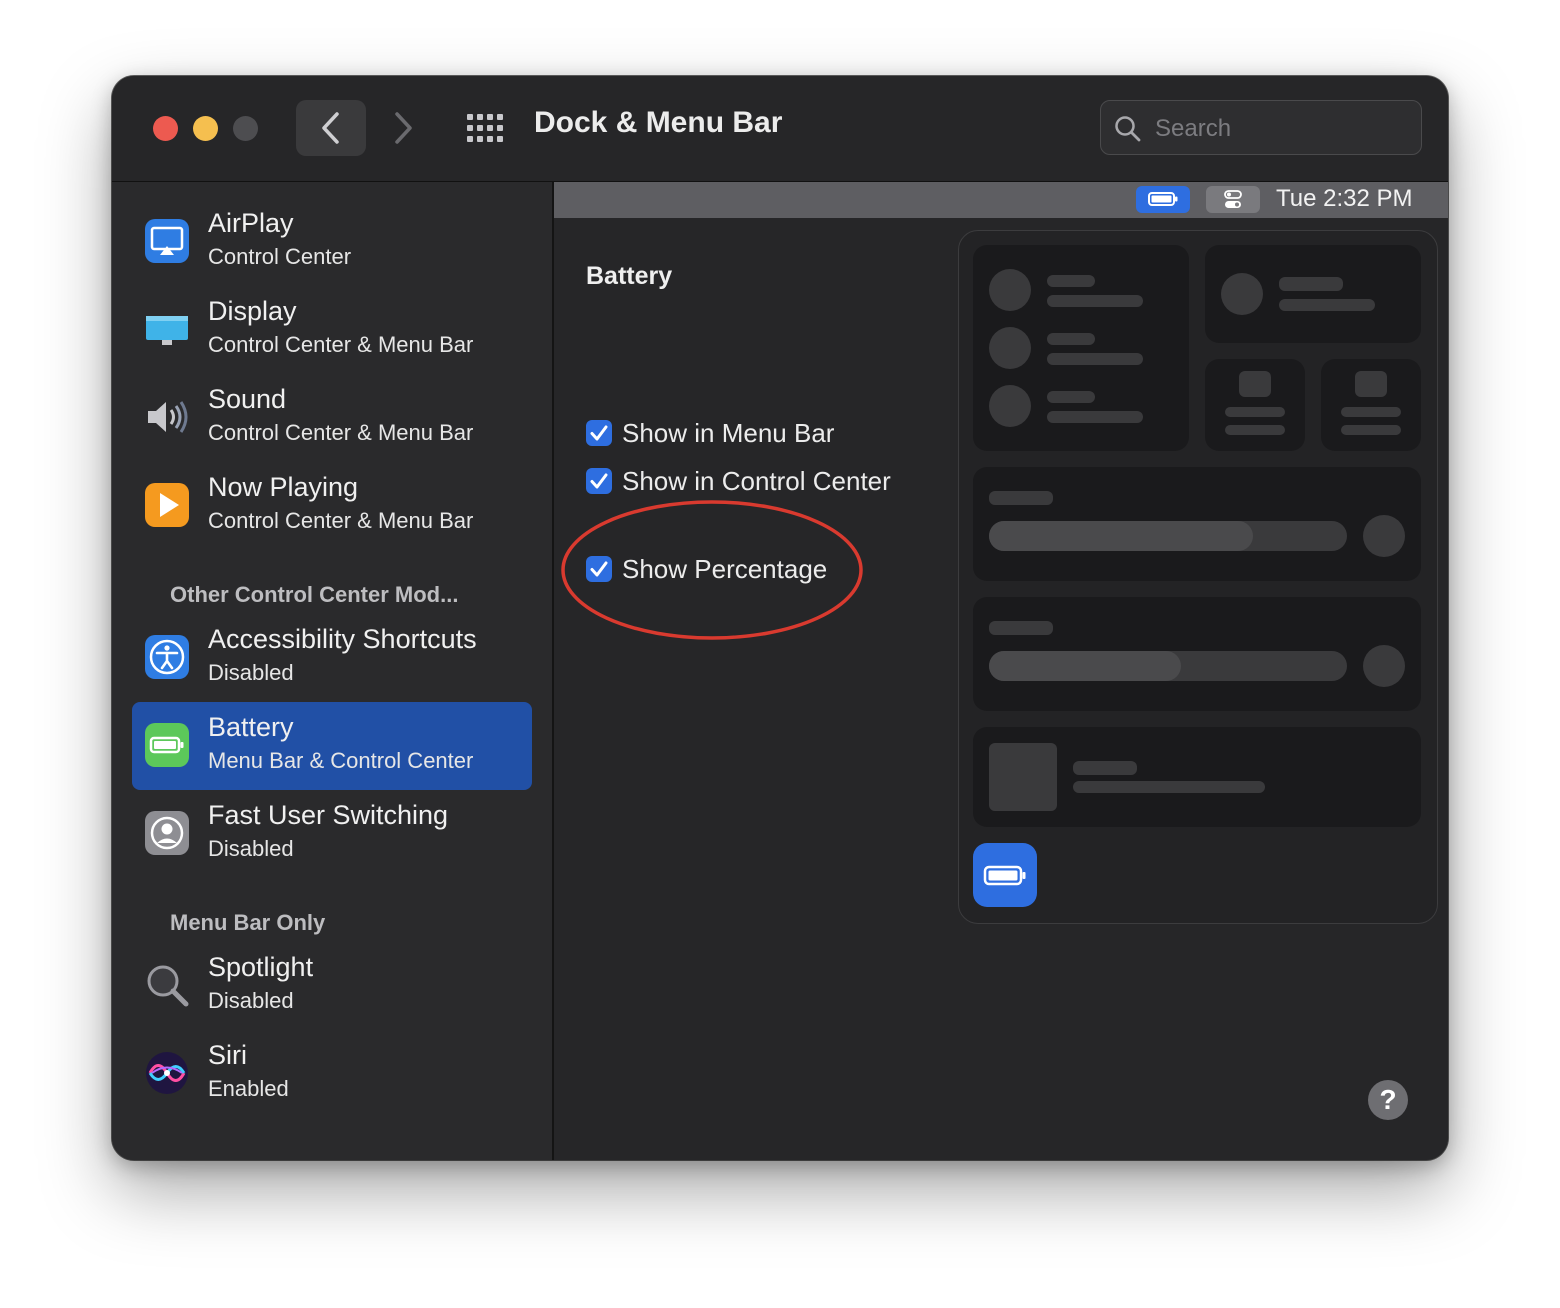  I want to click on sidebar-item-now-playing: Now Playing Control Center & Menu Bar, so click(332, 506).